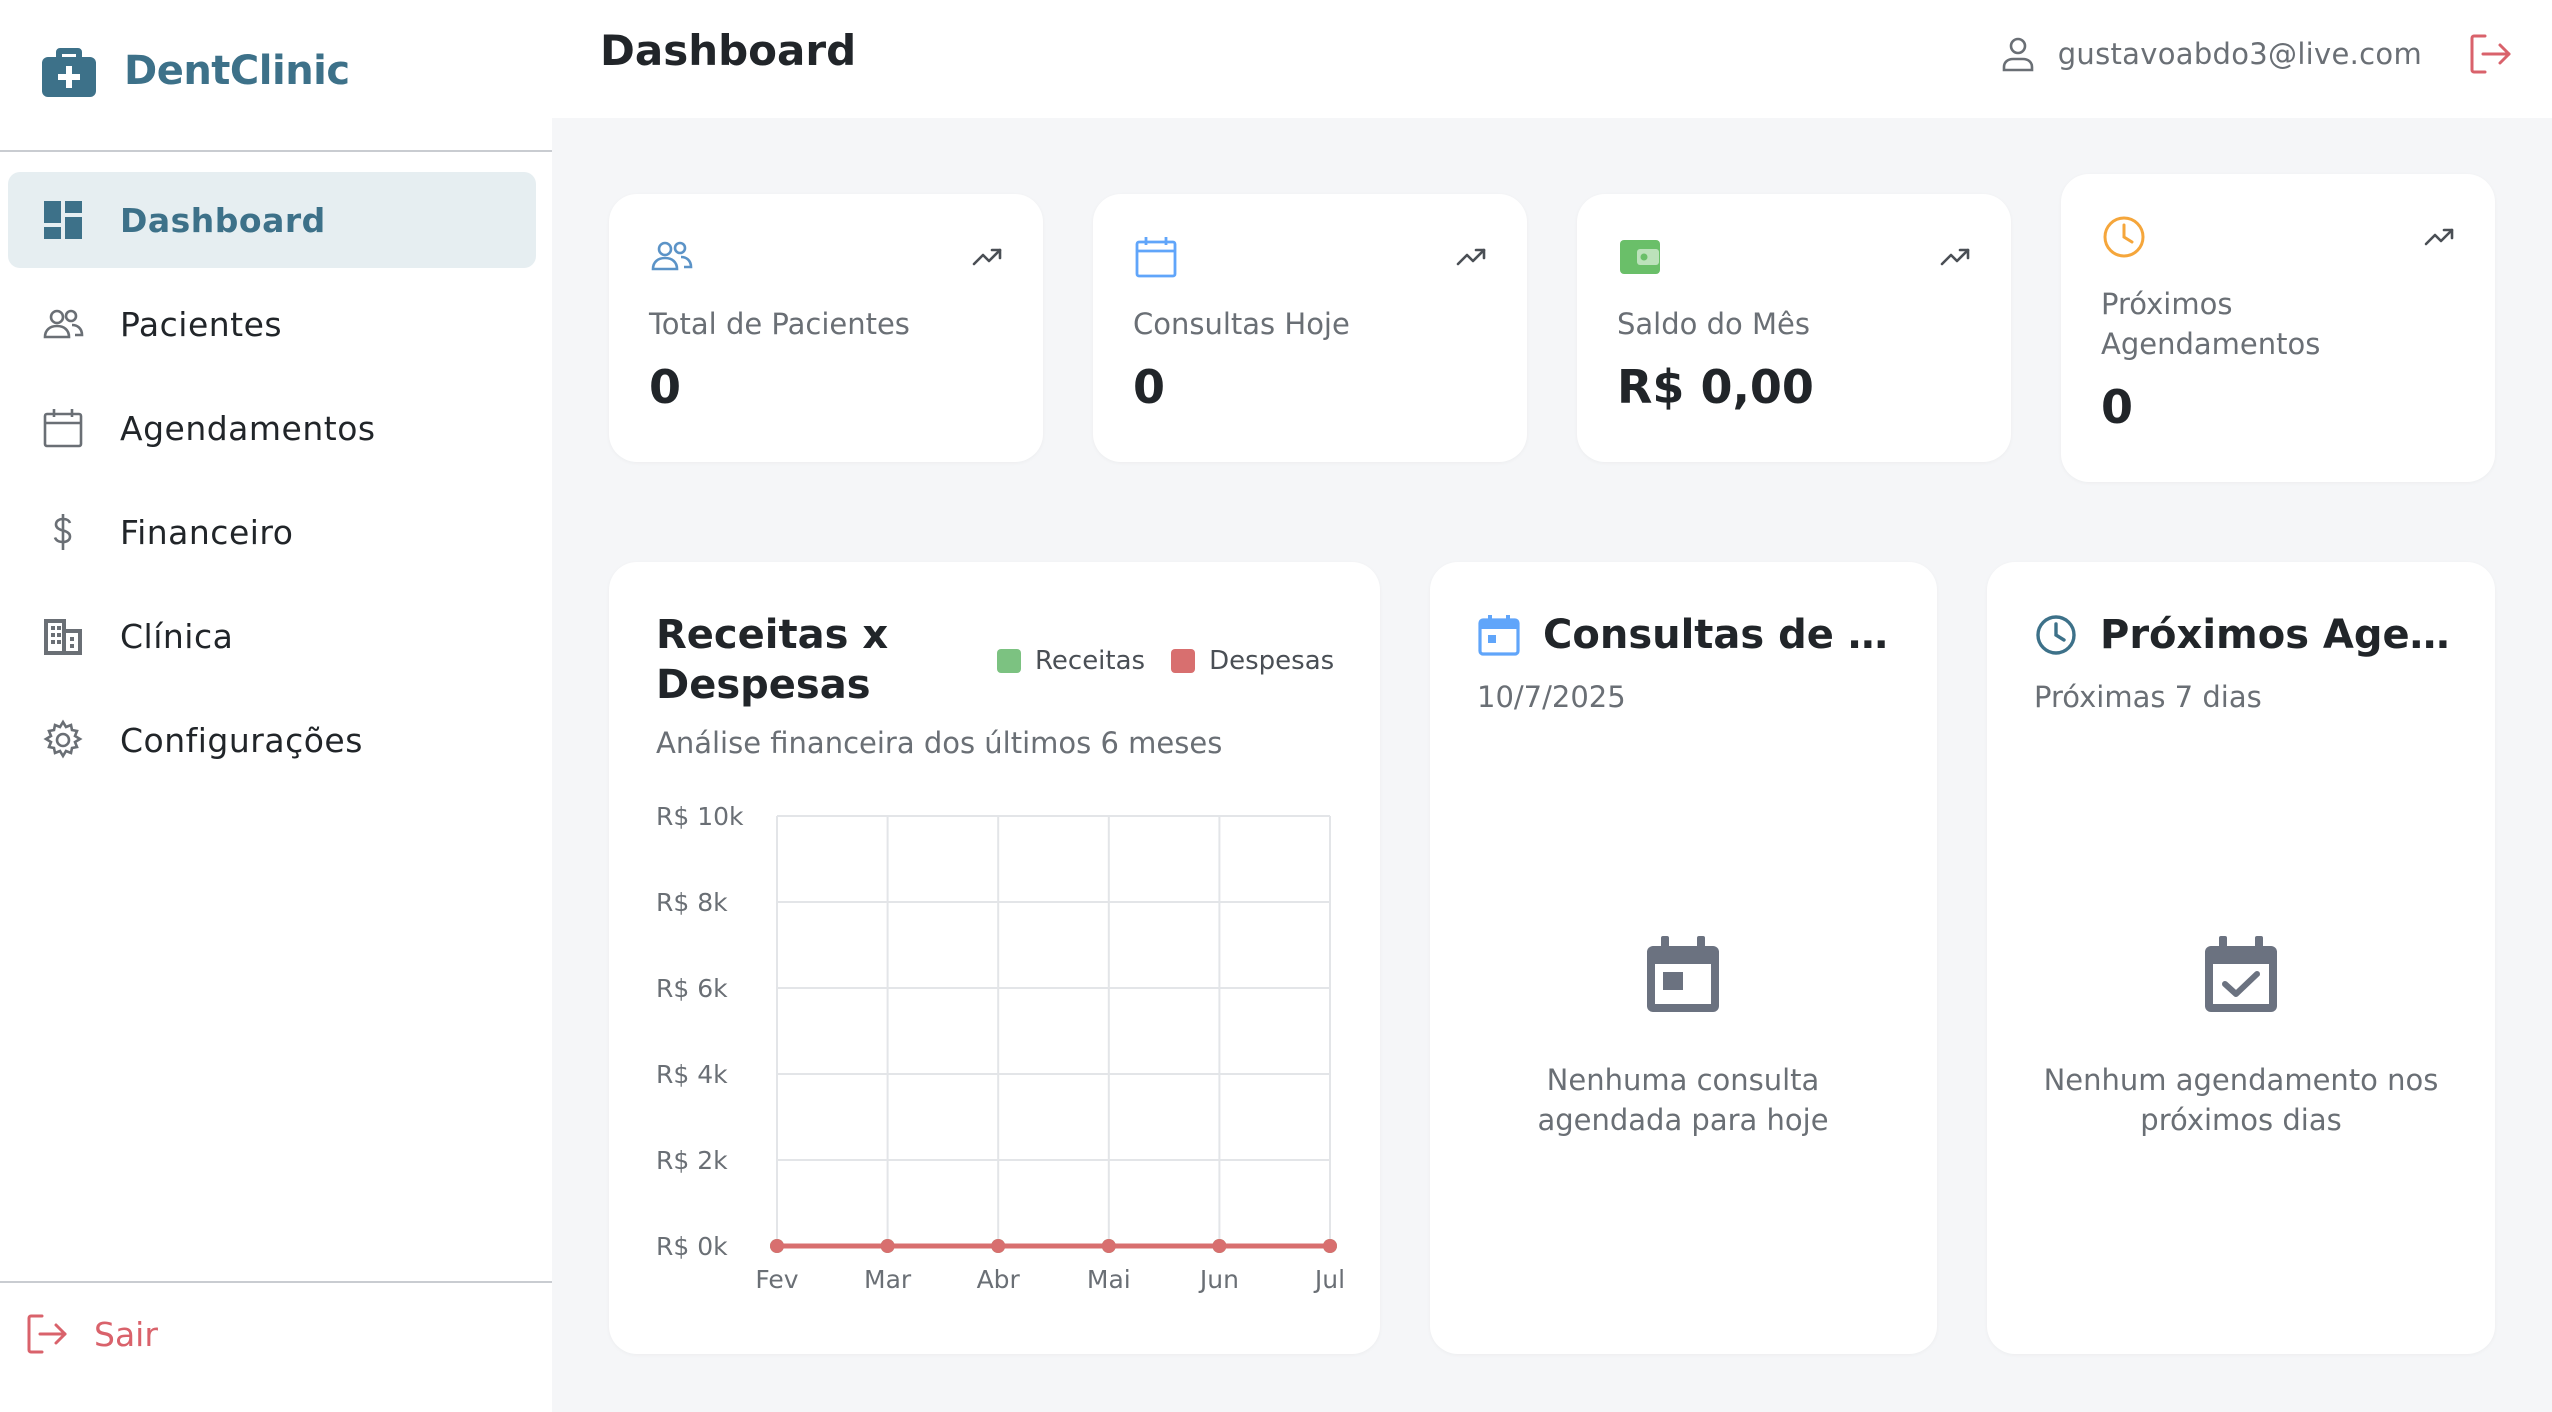 This screenshot has width=2552, height=1412. Describe the element at coordinates (776, 1279) in the screenshot. I see `x-tick-label: Fev` at that location.